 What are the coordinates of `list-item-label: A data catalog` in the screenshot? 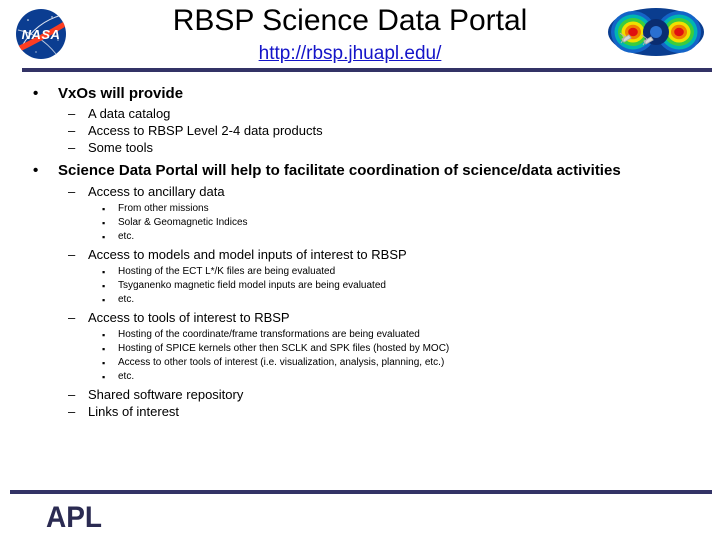 It's located at (129, 113).